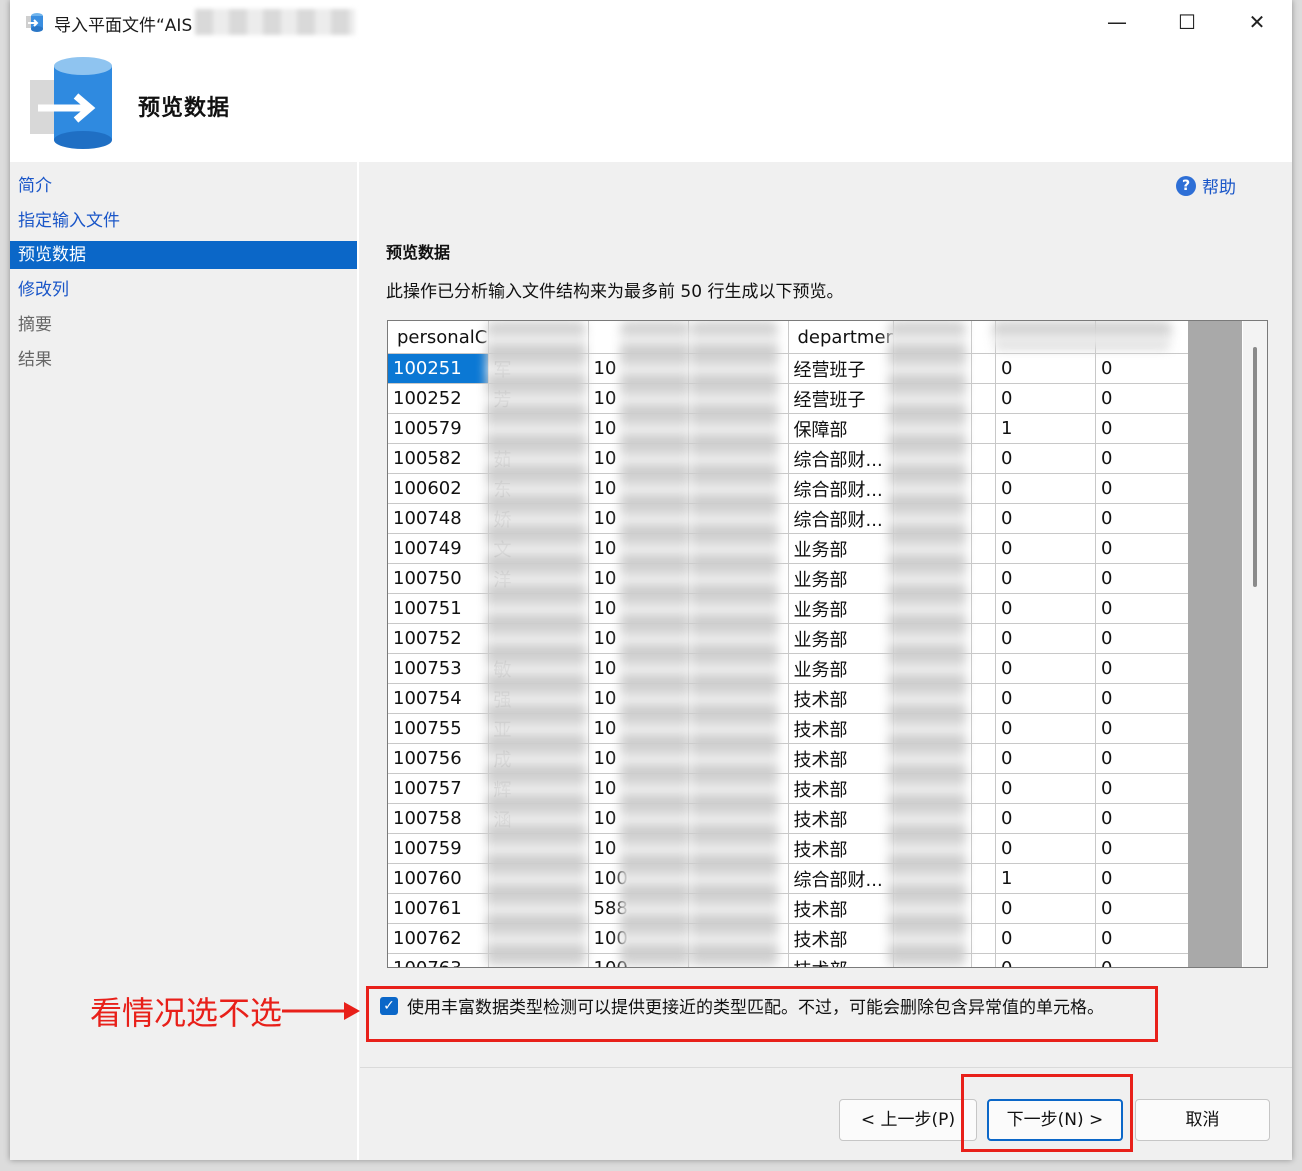  Describe the element at coordinates (438, 908) in the screenshot. I see `table-cell: 100761` at that location.